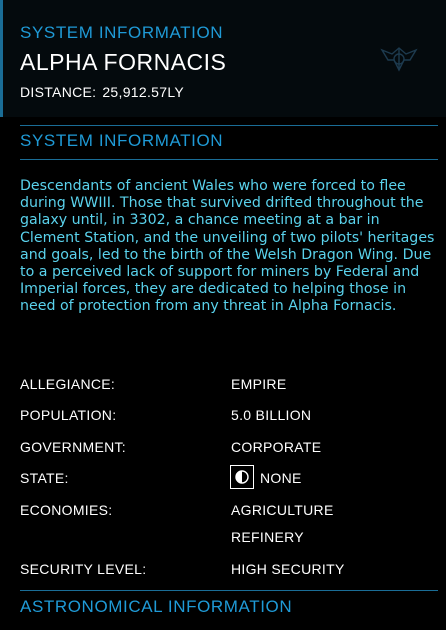  I want to click on half-circle-icon, so click(242, 477).